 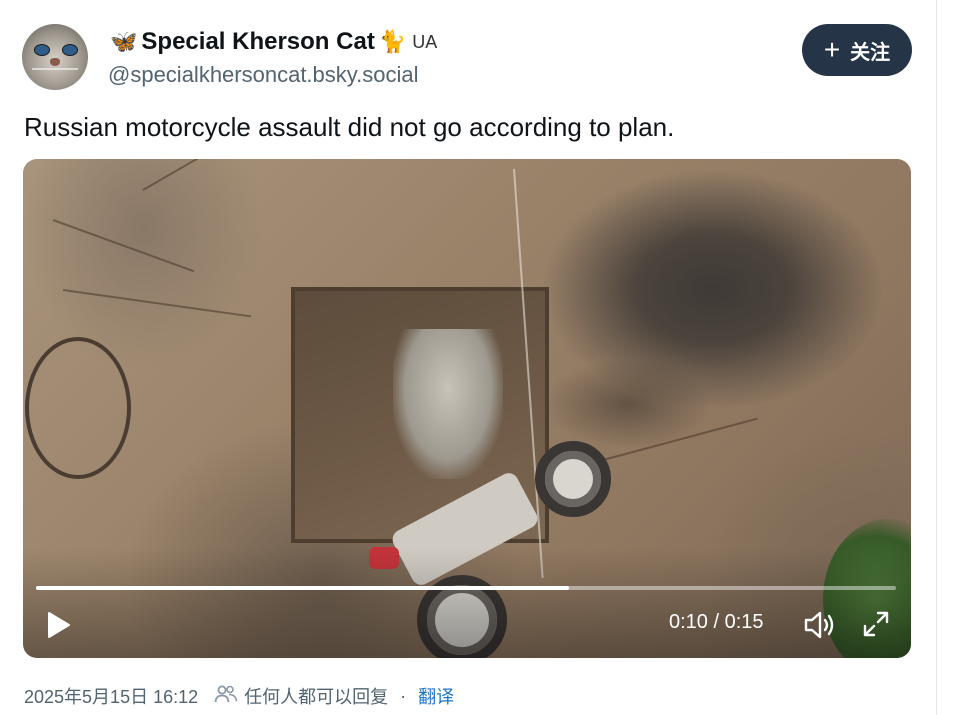 What do you see at coordinates (832, 49) in the screenshot?
I see `plus-icon: +` at bounding box center [832, 49].